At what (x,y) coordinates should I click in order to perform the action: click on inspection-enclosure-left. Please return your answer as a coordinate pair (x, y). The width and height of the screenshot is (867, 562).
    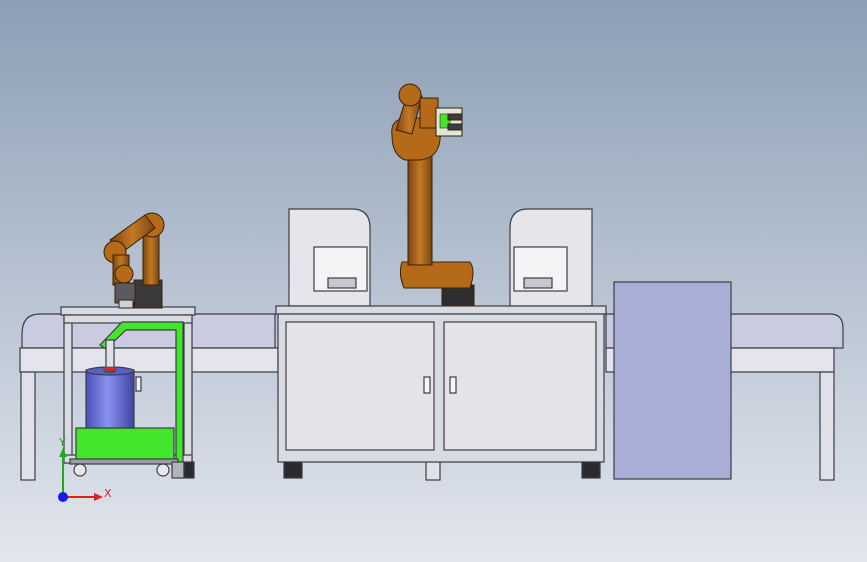
    Looking at the image, I should click on (329, 257).